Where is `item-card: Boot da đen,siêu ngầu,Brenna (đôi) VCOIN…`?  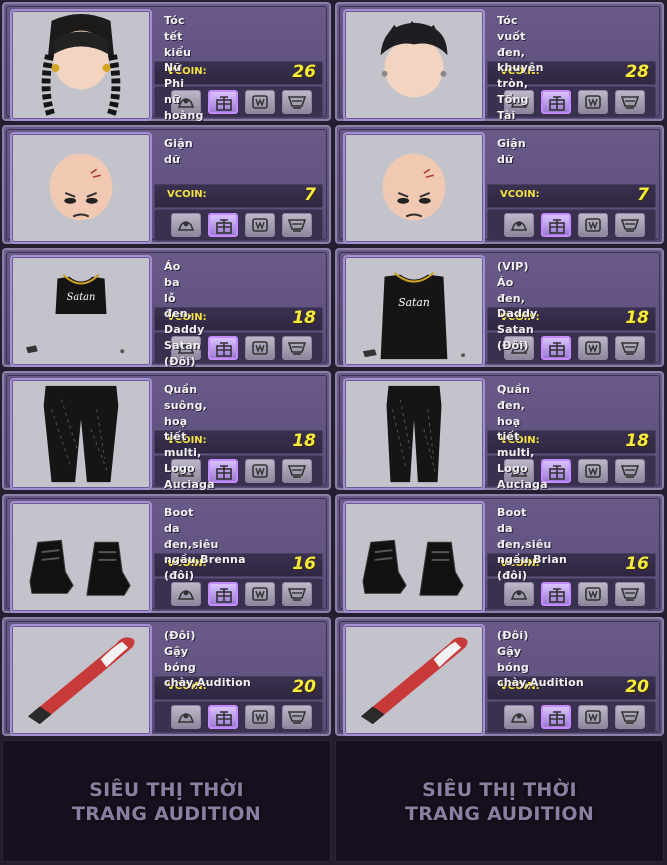
item-card: Boot da đen,siêu ngầu,Brenna (đôi) VCOIN… is located at coordinates (166, 553).